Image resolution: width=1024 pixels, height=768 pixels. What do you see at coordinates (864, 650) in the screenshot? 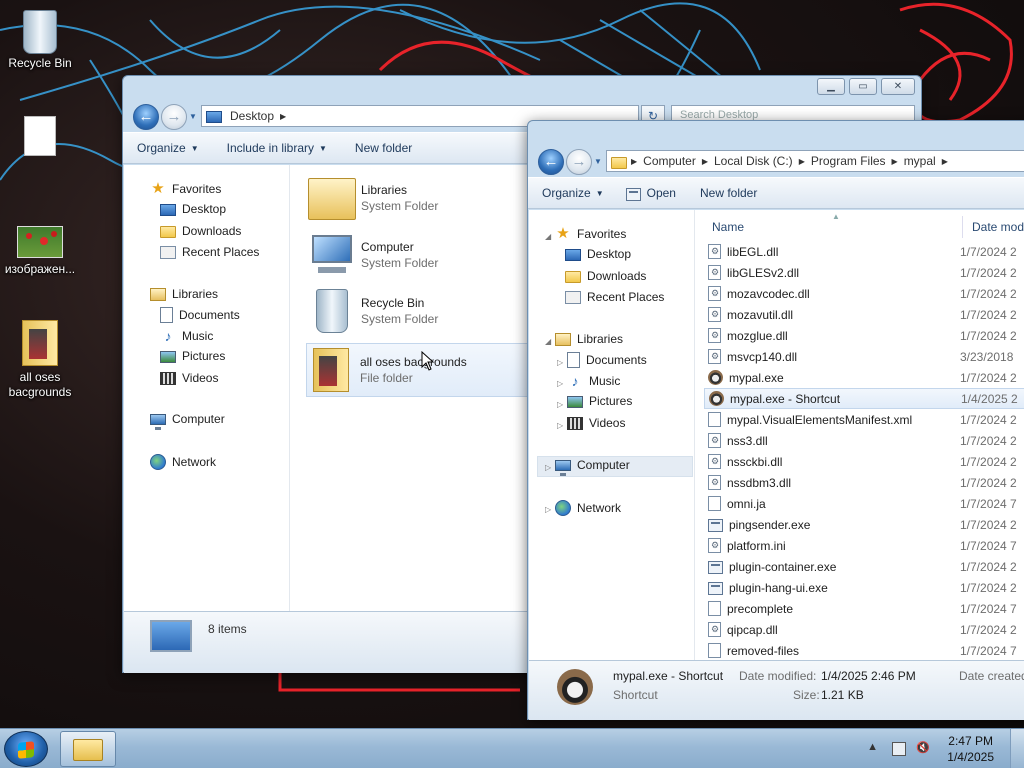
I see `file-row: removed-files 1/7/2024 7` at bounding box center [864, 650].